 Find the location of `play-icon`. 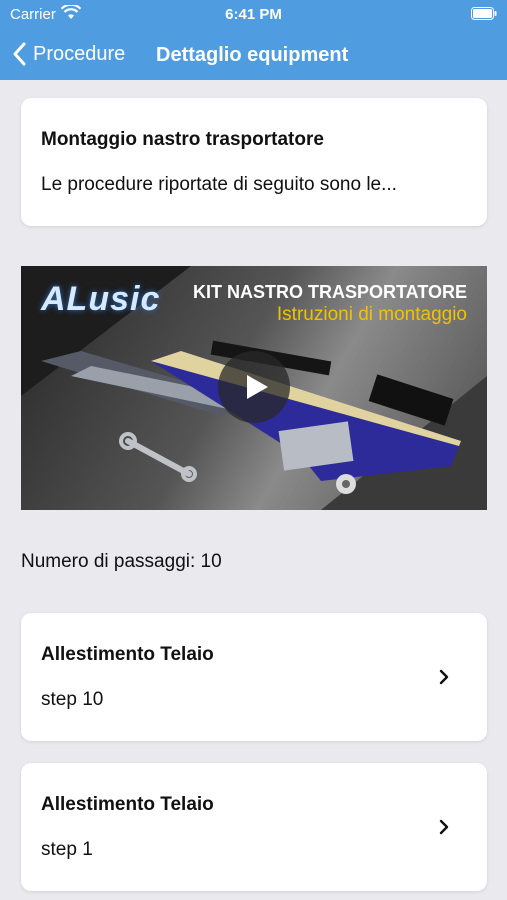

play-icon is located at coordinates (257, 387).